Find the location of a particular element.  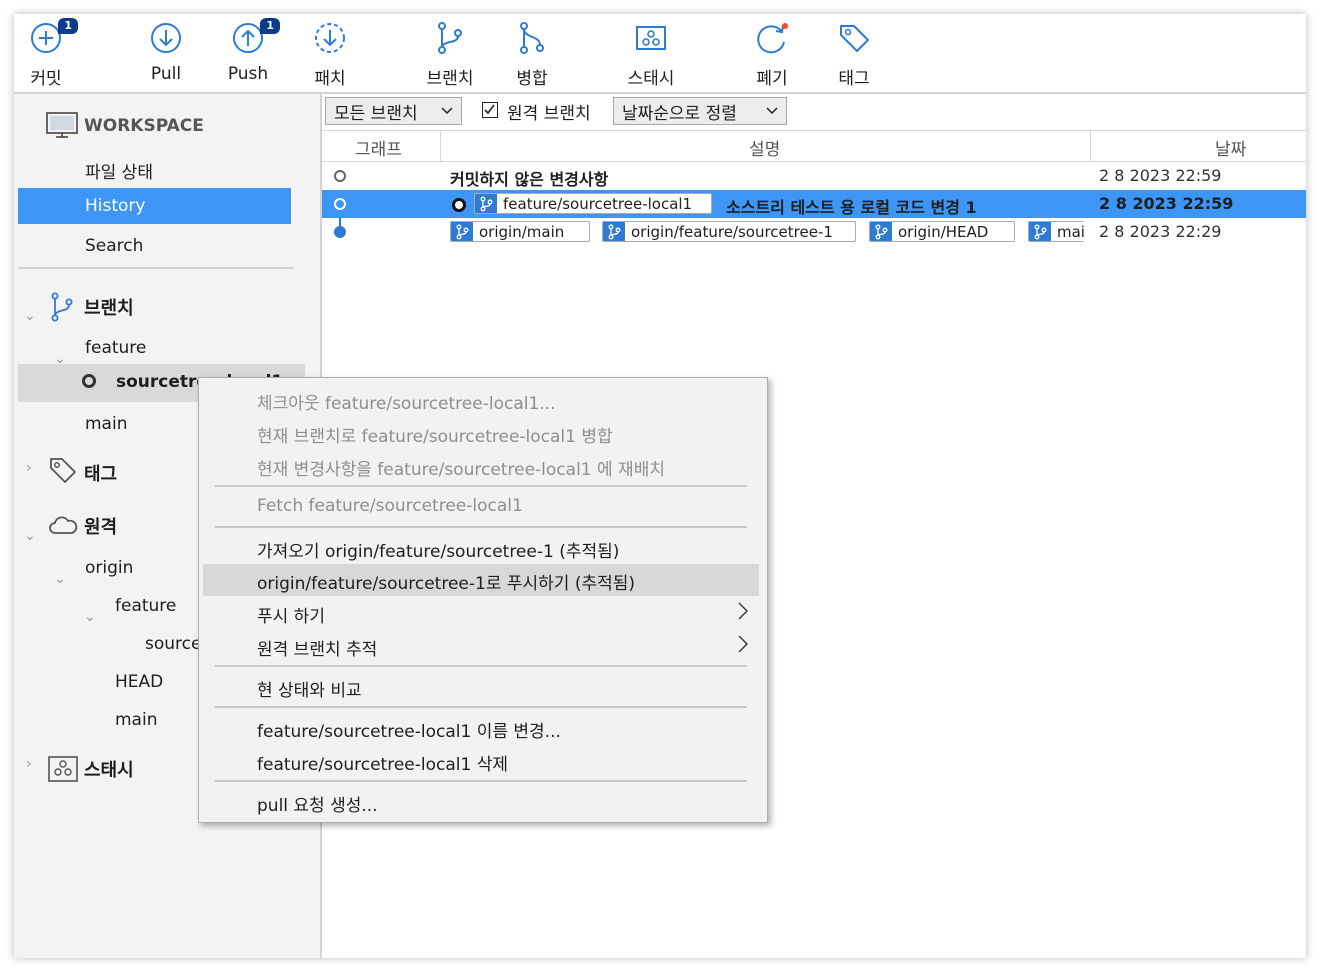

remote-main: main is located at coordinates (136, 720).